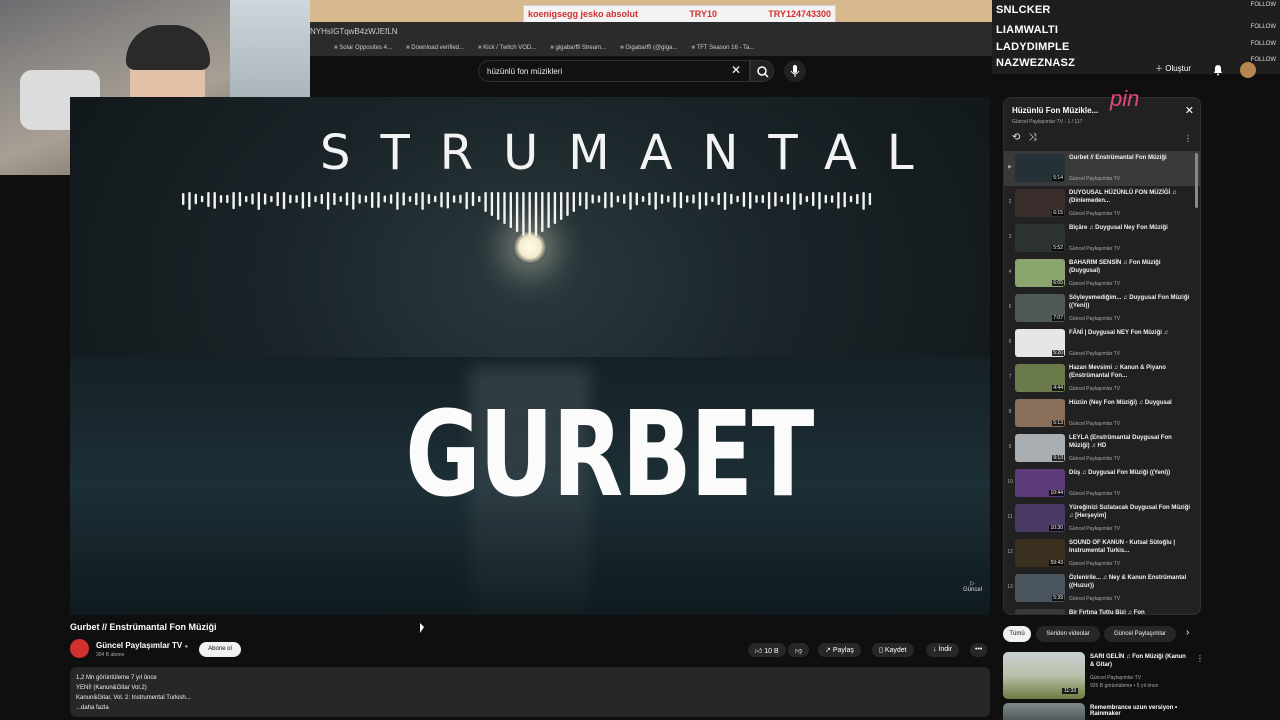 The image size is (1280, 720). I want to click on dislike-button: 👎︎, so click(799, 650).